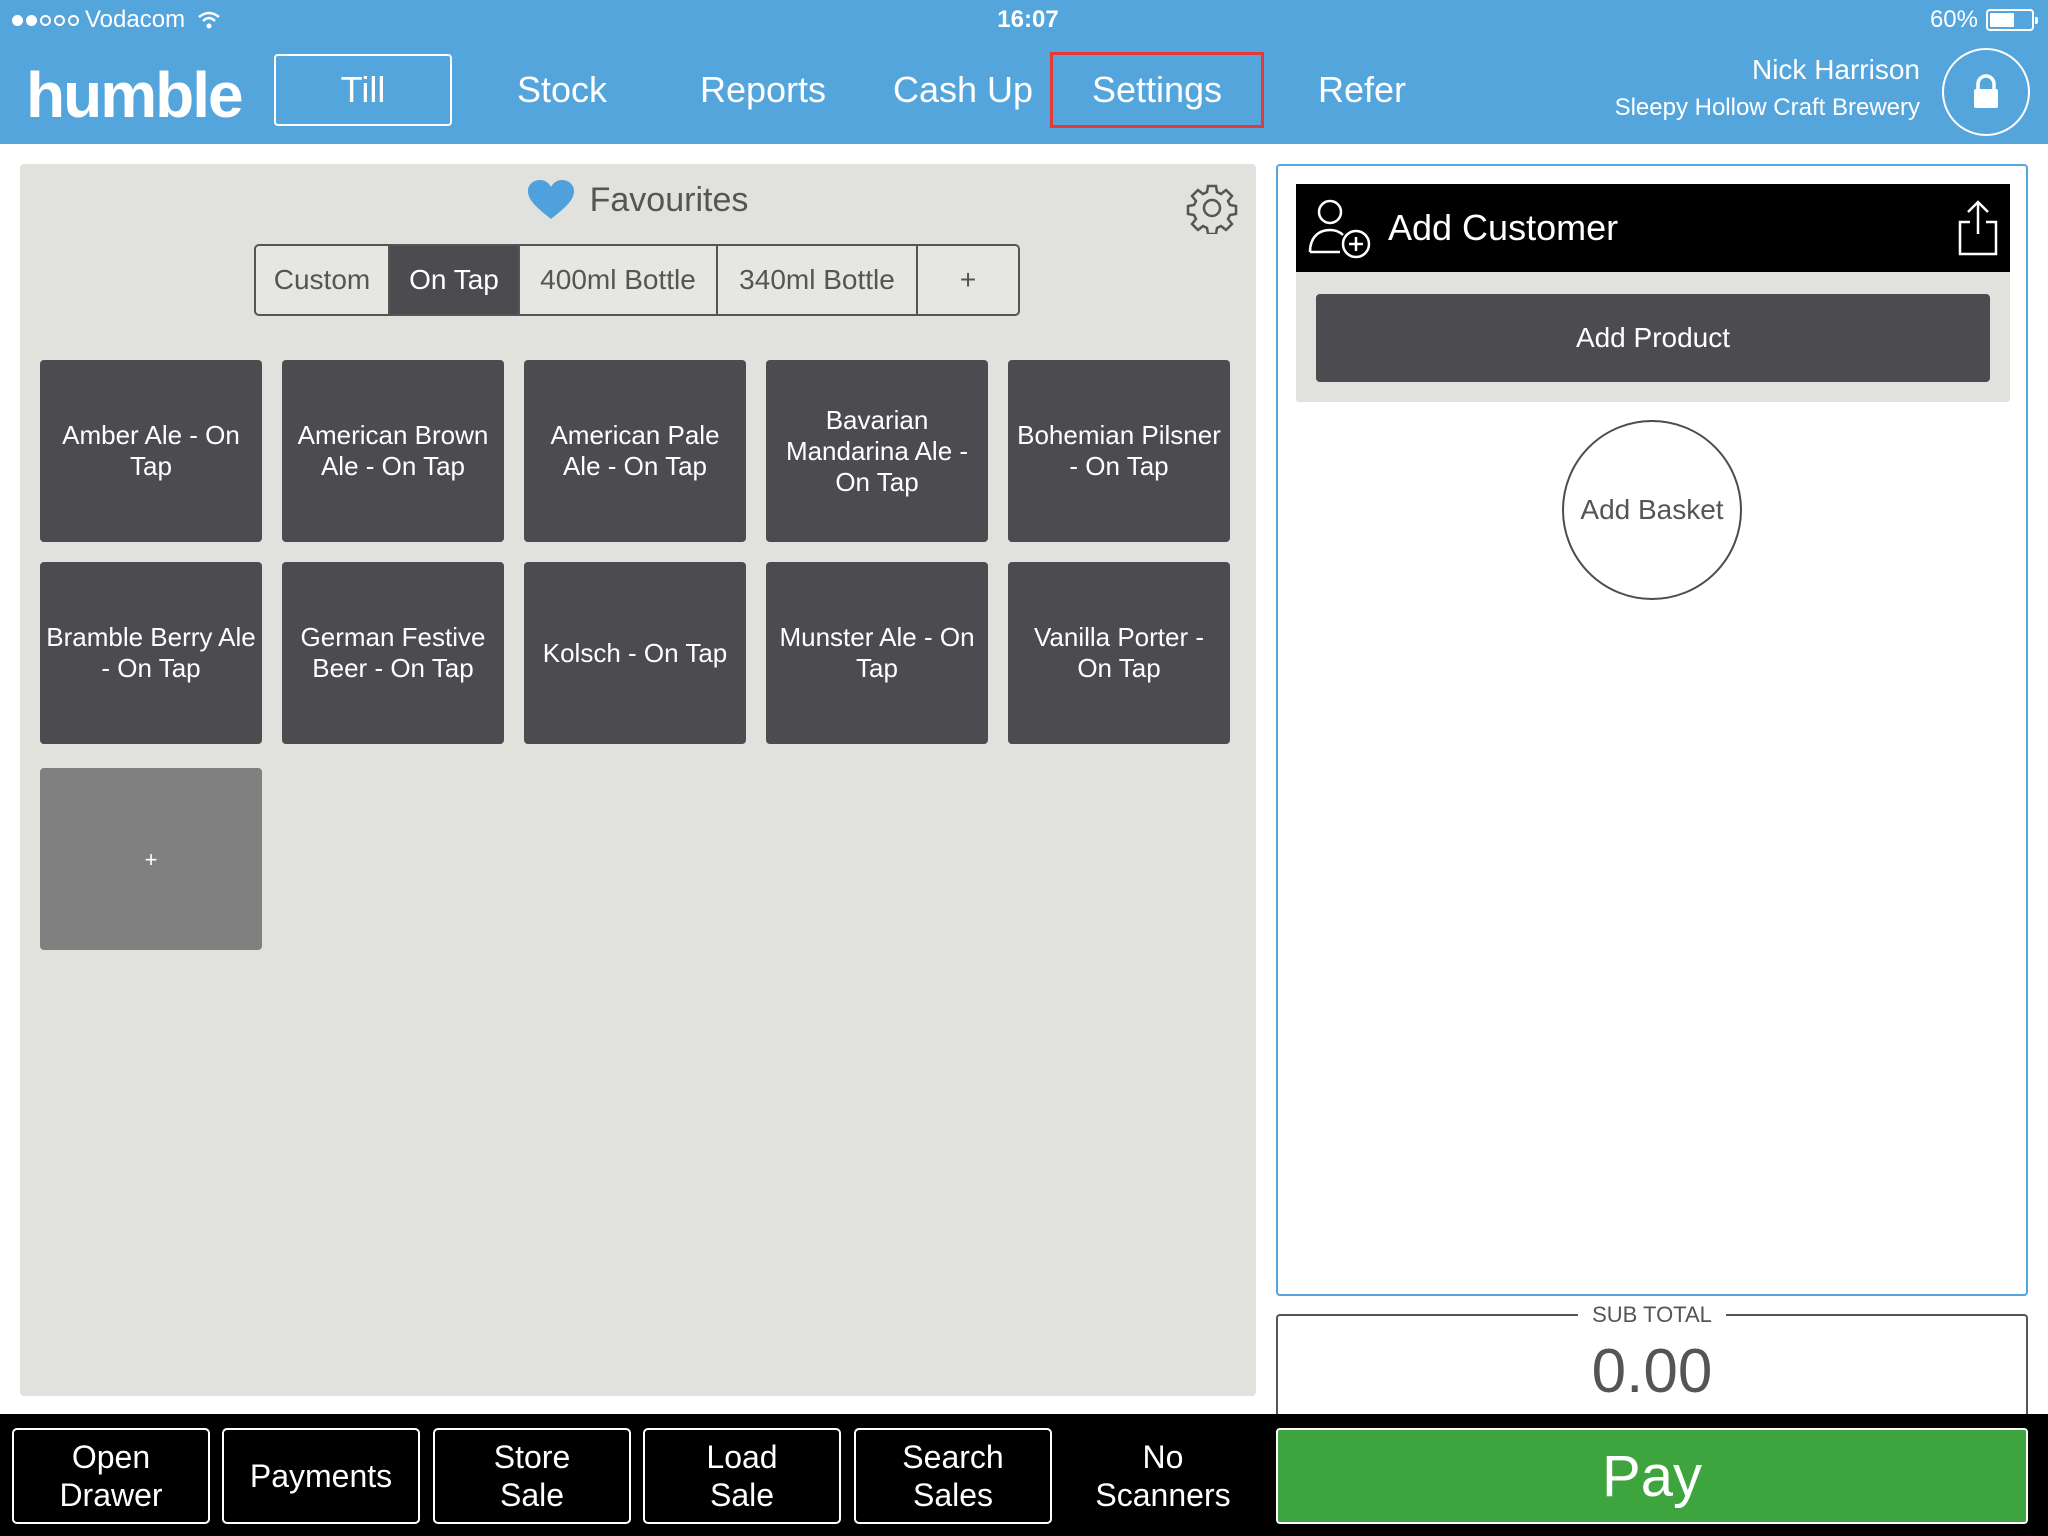 The image size is (2048, 1536). What do you see at coordinates (1503, 227) in the screenshot?
I see `add-customer-label: Add Customer` at bounding box center [1503, 227].